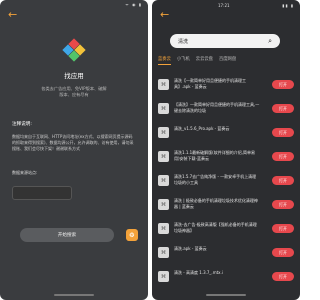 The width and height of the screenshot is (320, 300). I want to click on item-title: 清洗.apk - 蓝奏云, so click(190, 248).